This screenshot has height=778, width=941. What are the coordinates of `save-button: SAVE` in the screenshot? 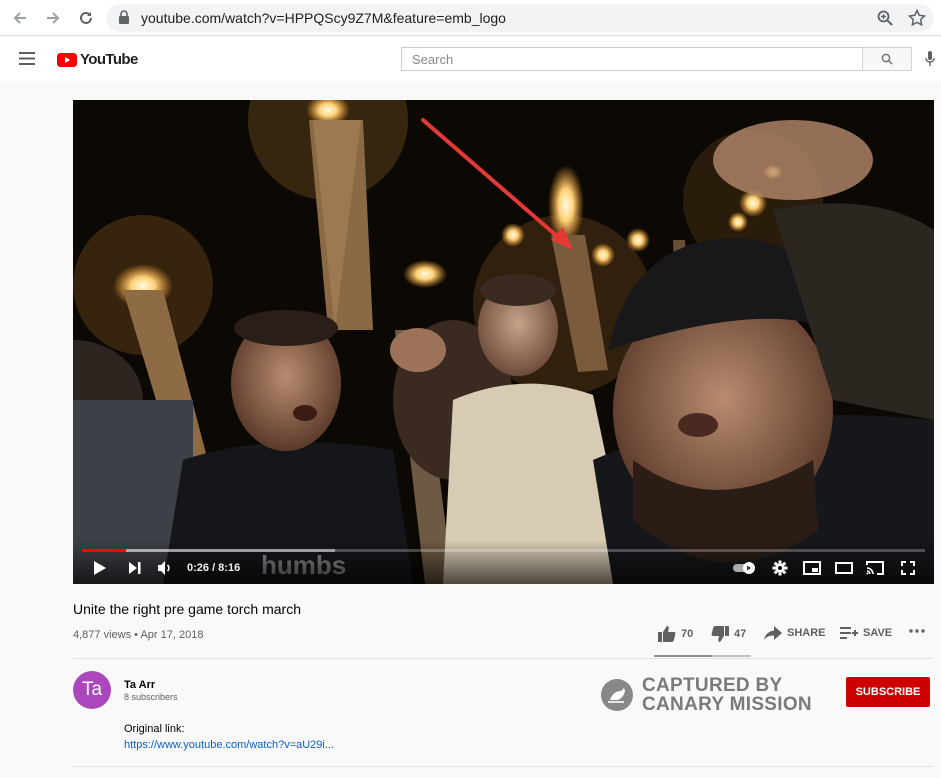 It's located at (866, 633).